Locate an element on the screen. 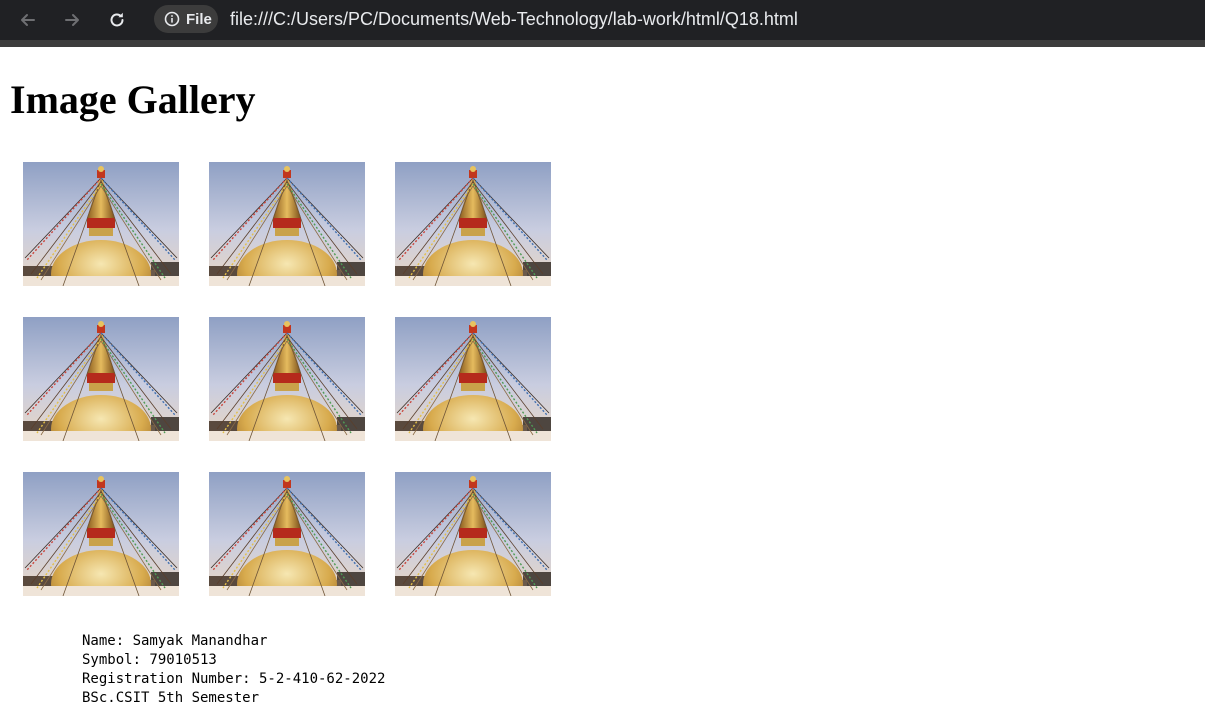 Image resolution: width=1205 pixels, height=709 pixels. back-button is located at coordinates (28, 20).